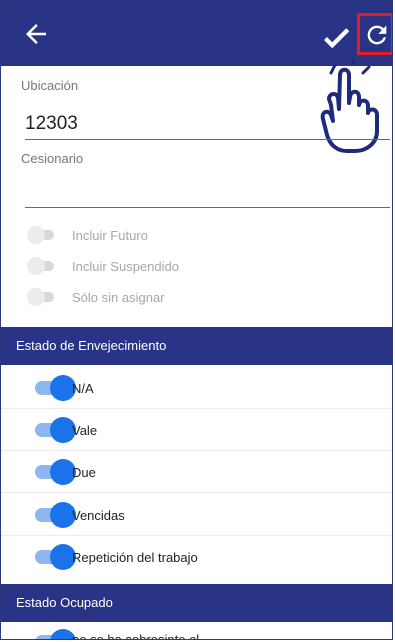  What do you see at coordinates (125, 266) in the screenshot?
I see `include-suspended-label: Incluir Suspendido` at bounding box center [125, 266].